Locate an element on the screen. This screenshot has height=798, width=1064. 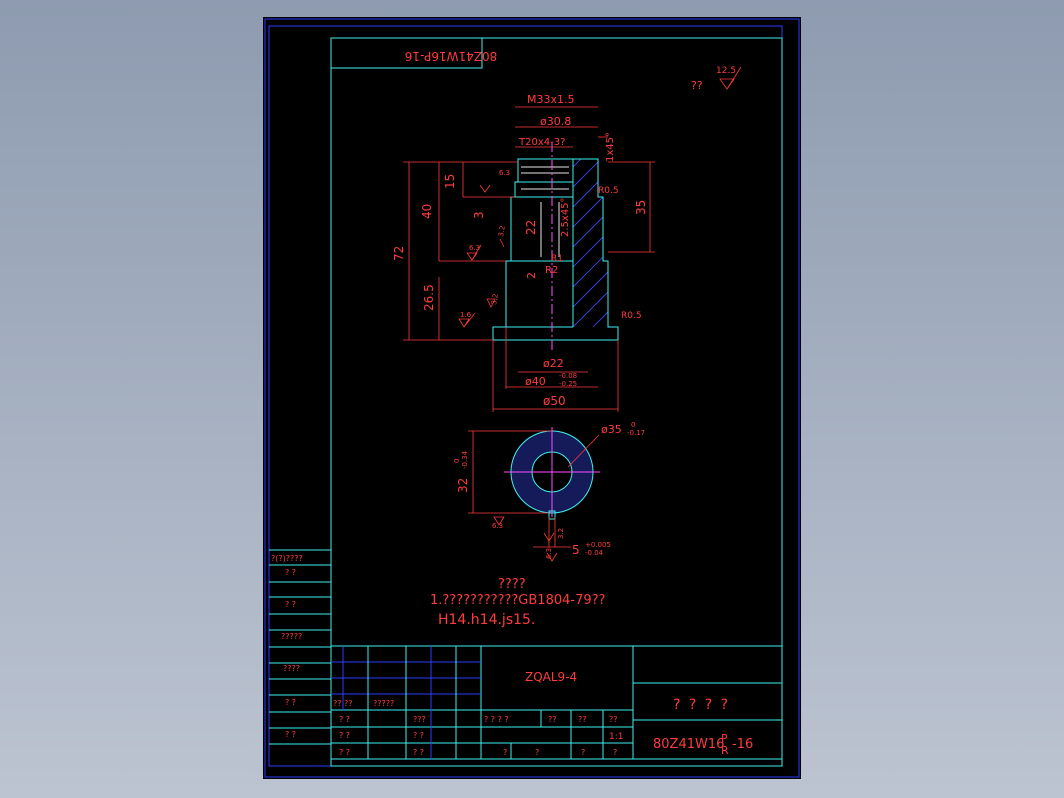
tb-hdr-1: ????? is located at coordinates (383, 703).